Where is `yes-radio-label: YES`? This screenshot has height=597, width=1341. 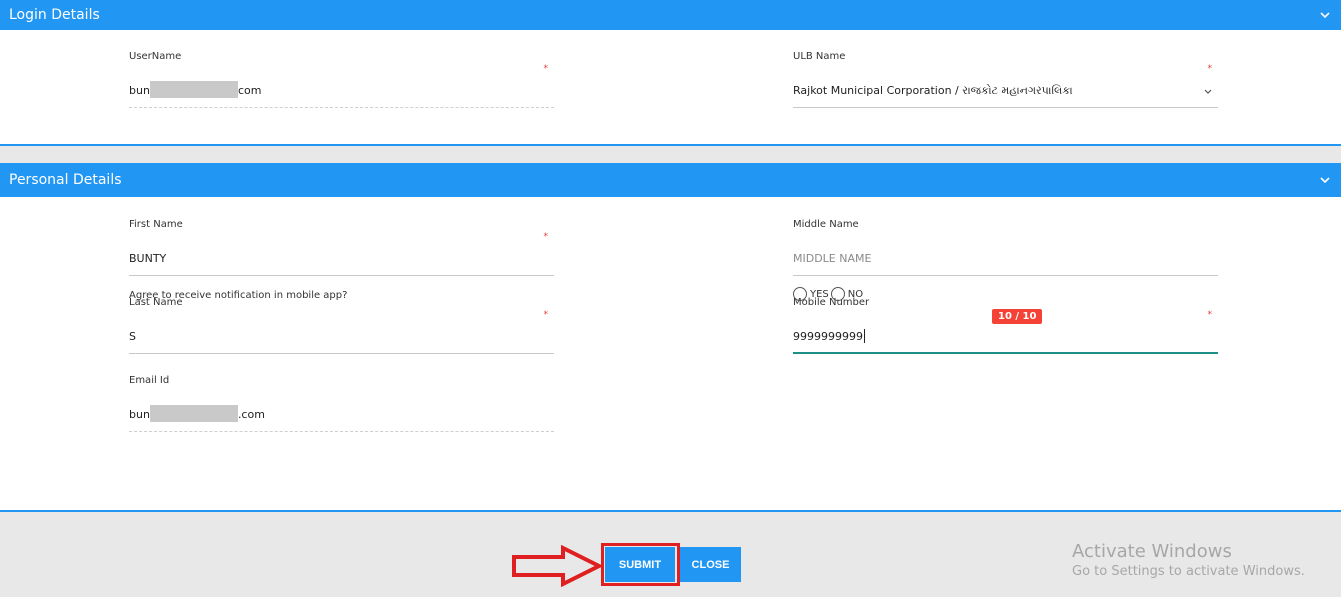 yes-radio-label: YES is located at coordinates (819, 294).